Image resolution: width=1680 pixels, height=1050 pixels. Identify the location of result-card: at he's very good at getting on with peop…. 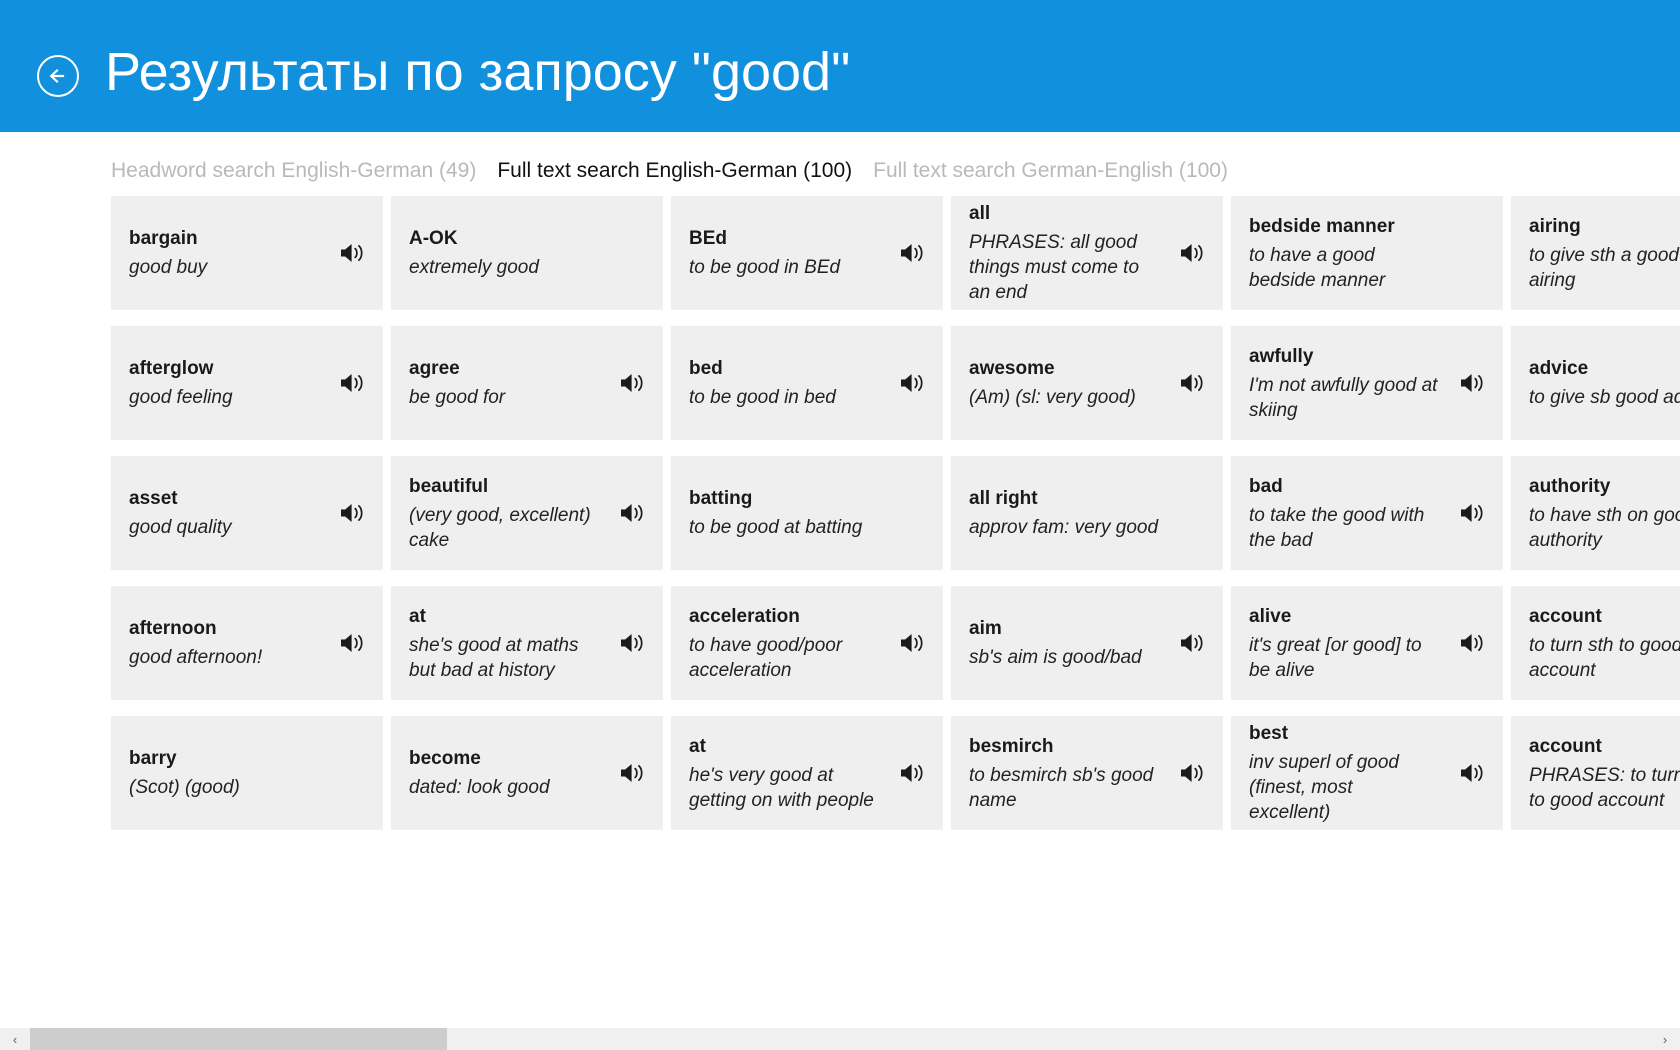
(807, 773).